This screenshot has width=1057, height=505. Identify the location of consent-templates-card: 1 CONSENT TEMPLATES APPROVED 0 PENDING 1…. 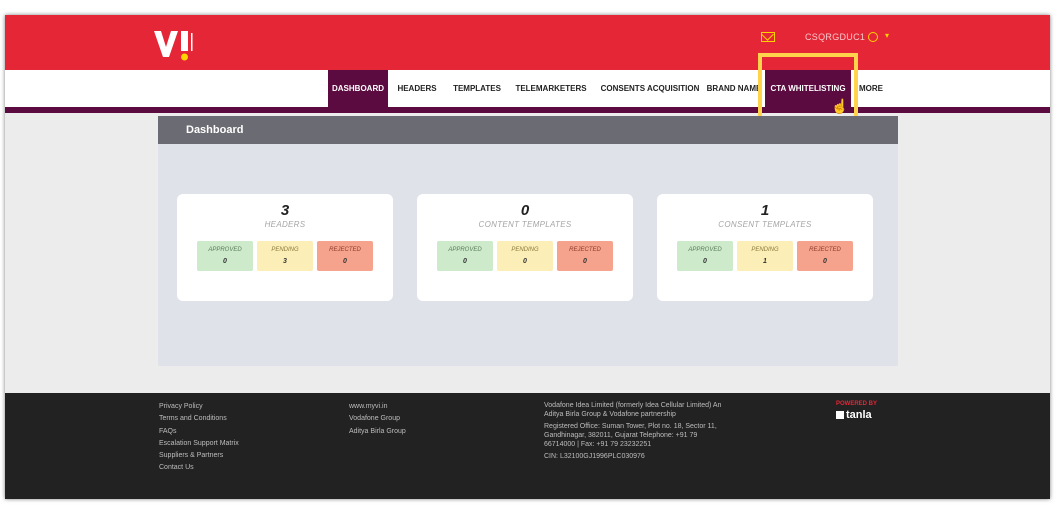
(765, 247).